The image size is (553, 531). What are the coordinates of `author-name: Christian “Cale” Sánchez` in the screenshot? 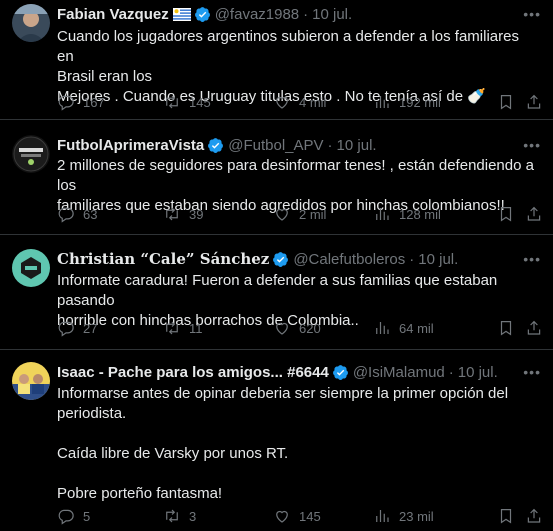 It's located at (163, 259).